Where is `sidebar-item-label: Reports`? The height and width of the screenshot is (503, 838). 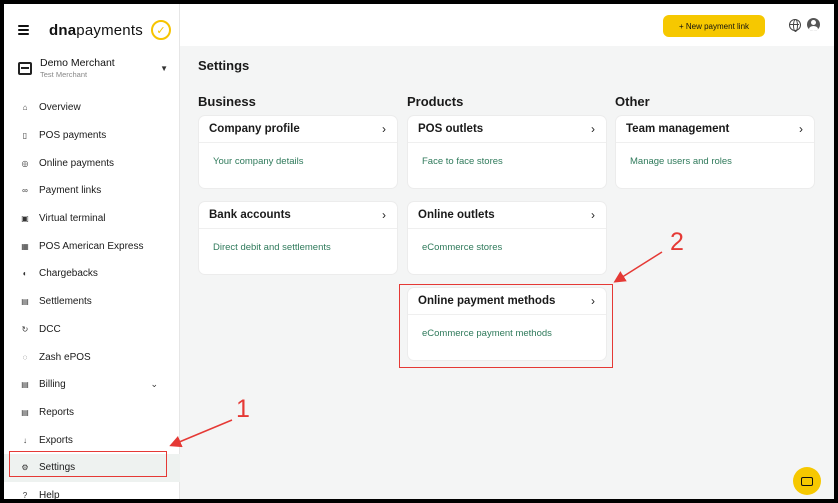
sidebar-item-label: Reports is located at coordinates (57, 412).